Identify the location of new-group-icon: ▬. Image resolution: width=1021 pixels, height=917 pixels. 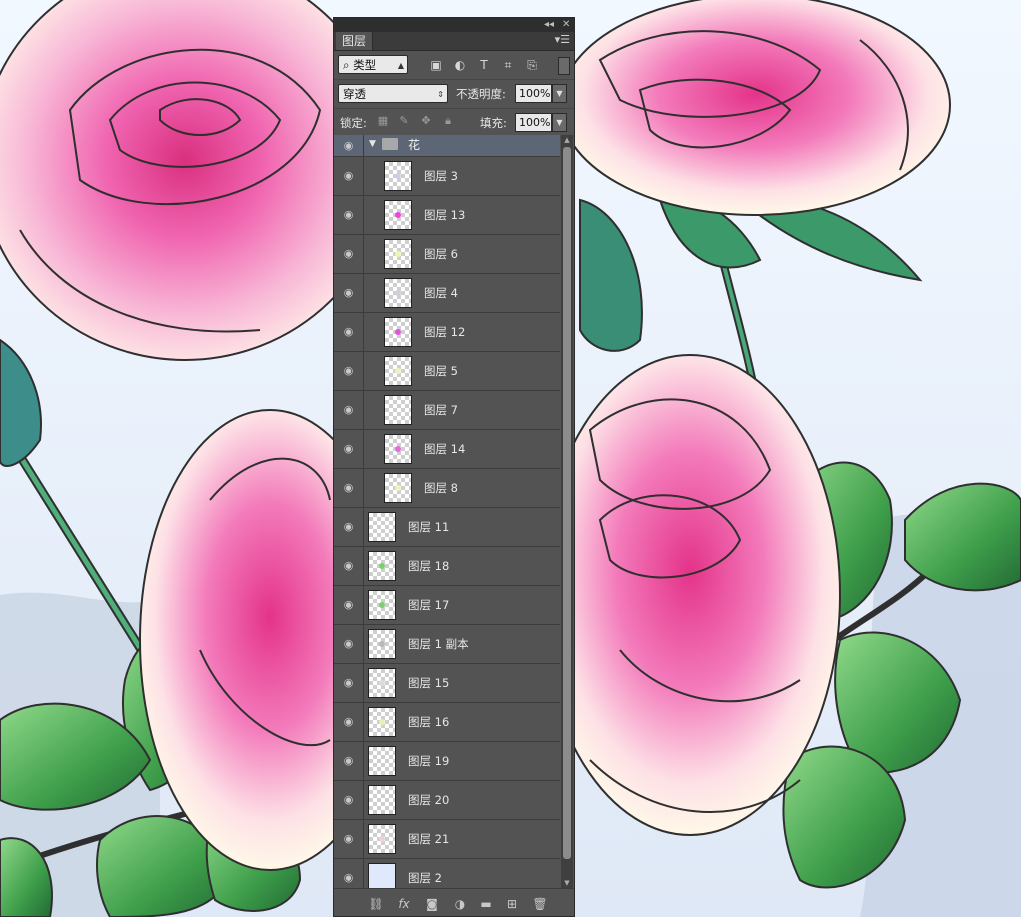
(486, 904).